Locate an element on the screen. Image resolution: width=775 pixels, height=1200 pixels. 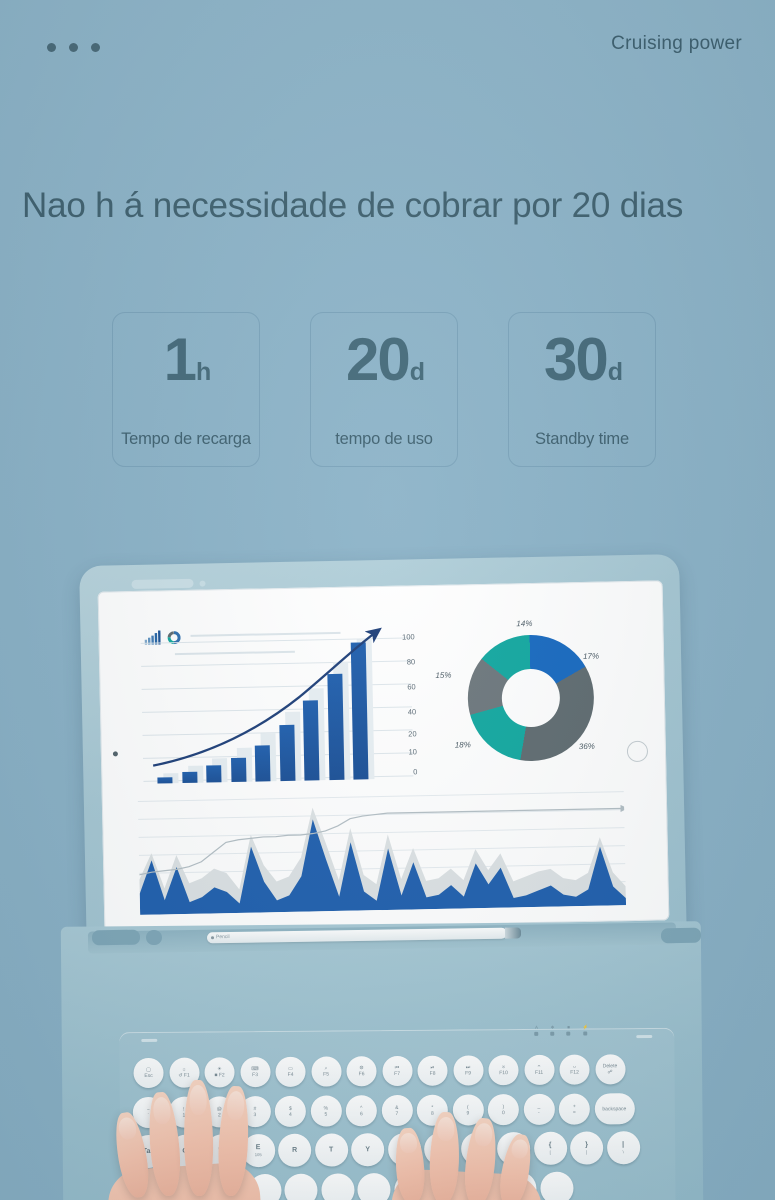
key--: Delete ☍ is located at coordinates (610, 1069).